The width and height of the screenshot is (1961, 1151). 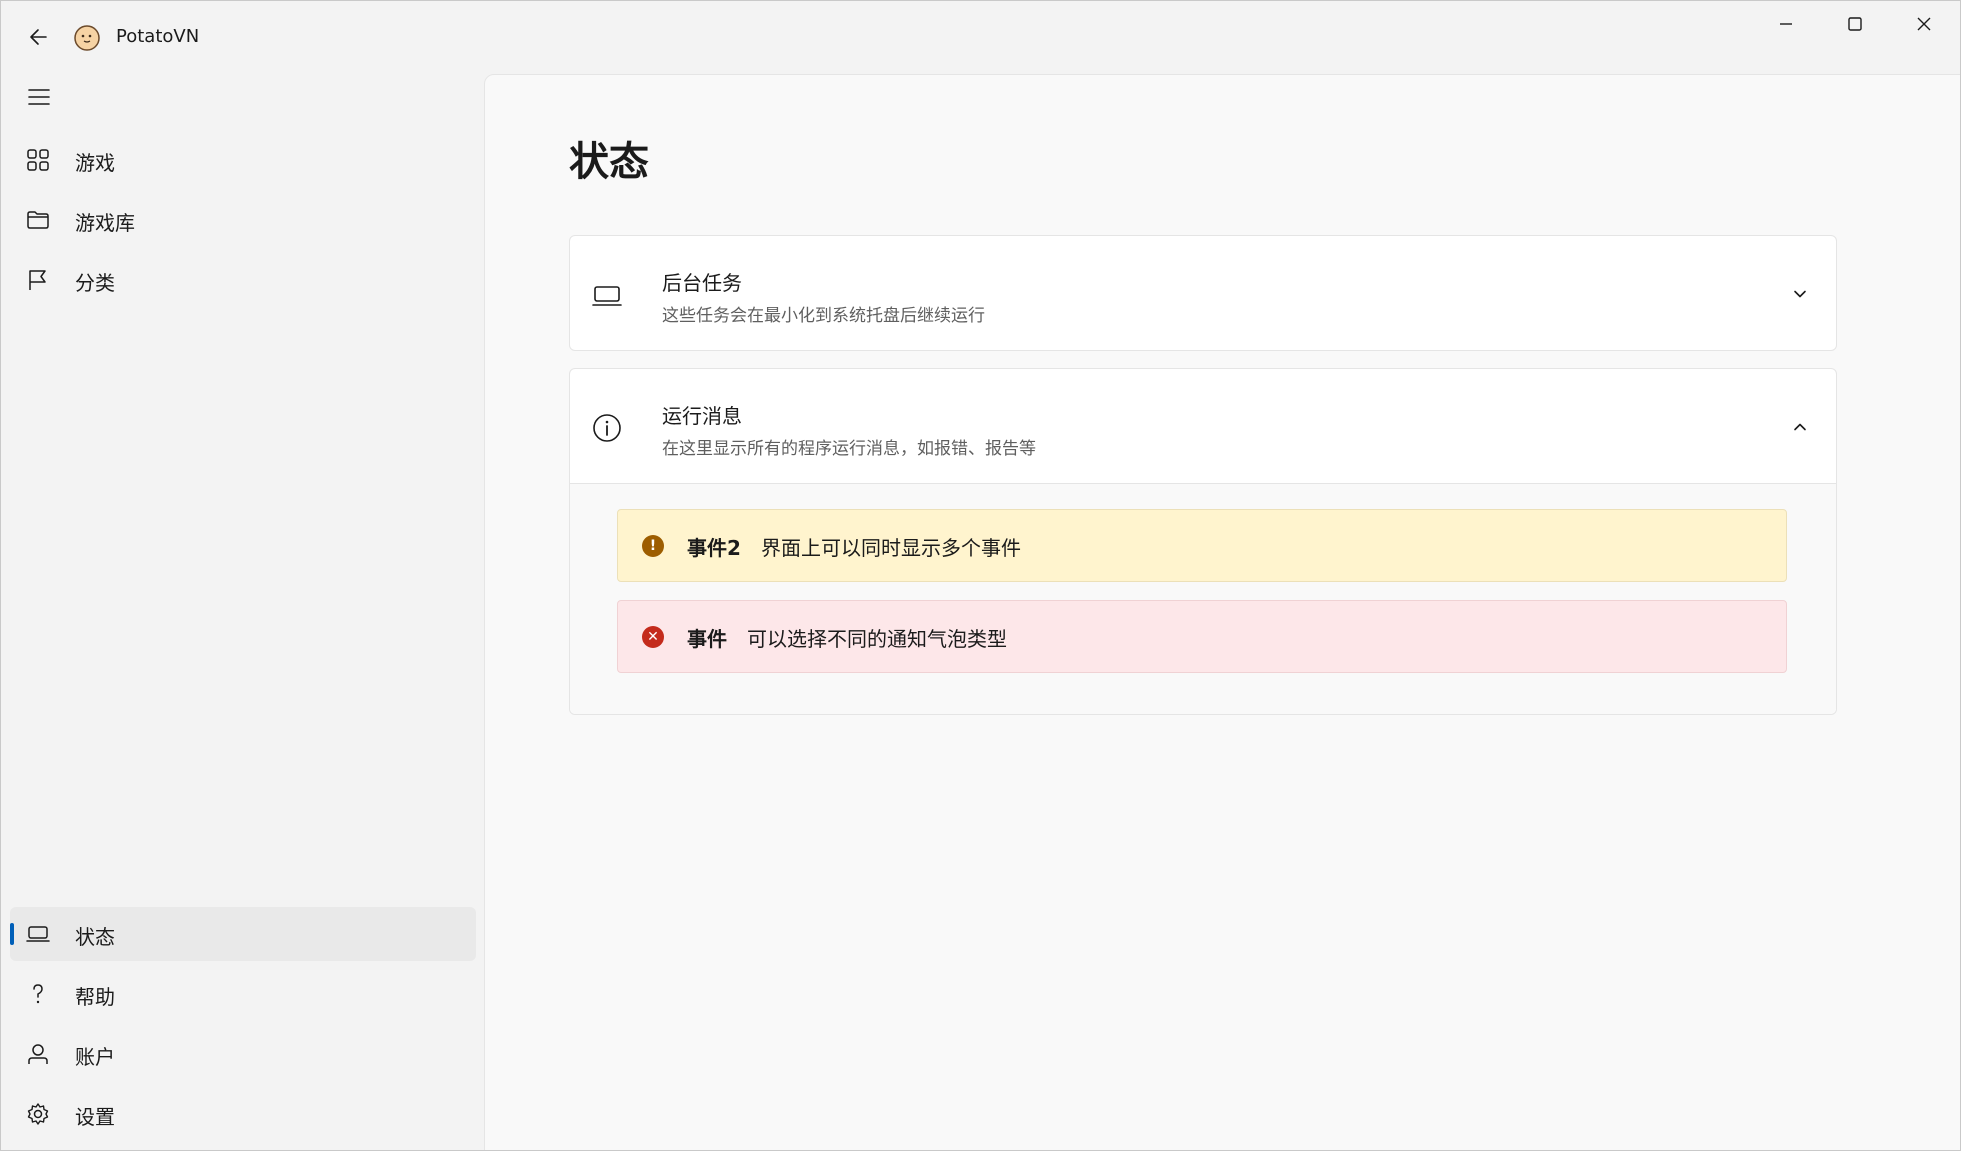 What do you see at coordinates (38, 160) in the screenshot?
I see `grid-icon` at bounding box center [38, 160].